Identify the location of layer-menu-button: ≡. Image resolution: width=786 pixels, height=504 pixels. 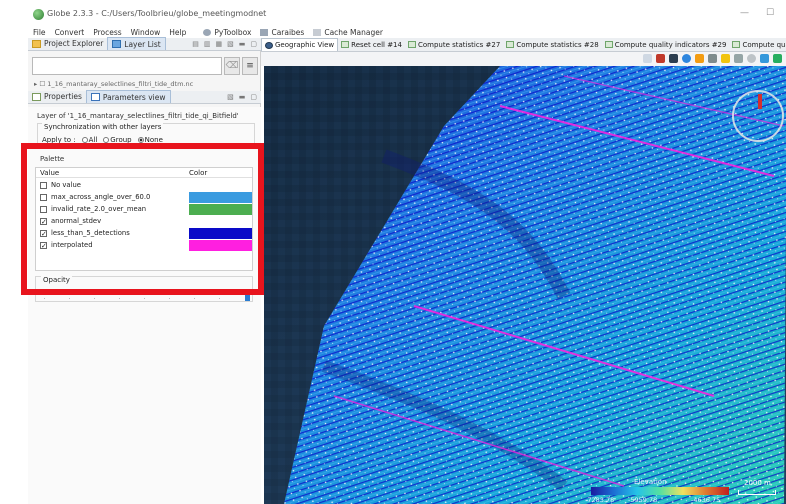
(250, 66).